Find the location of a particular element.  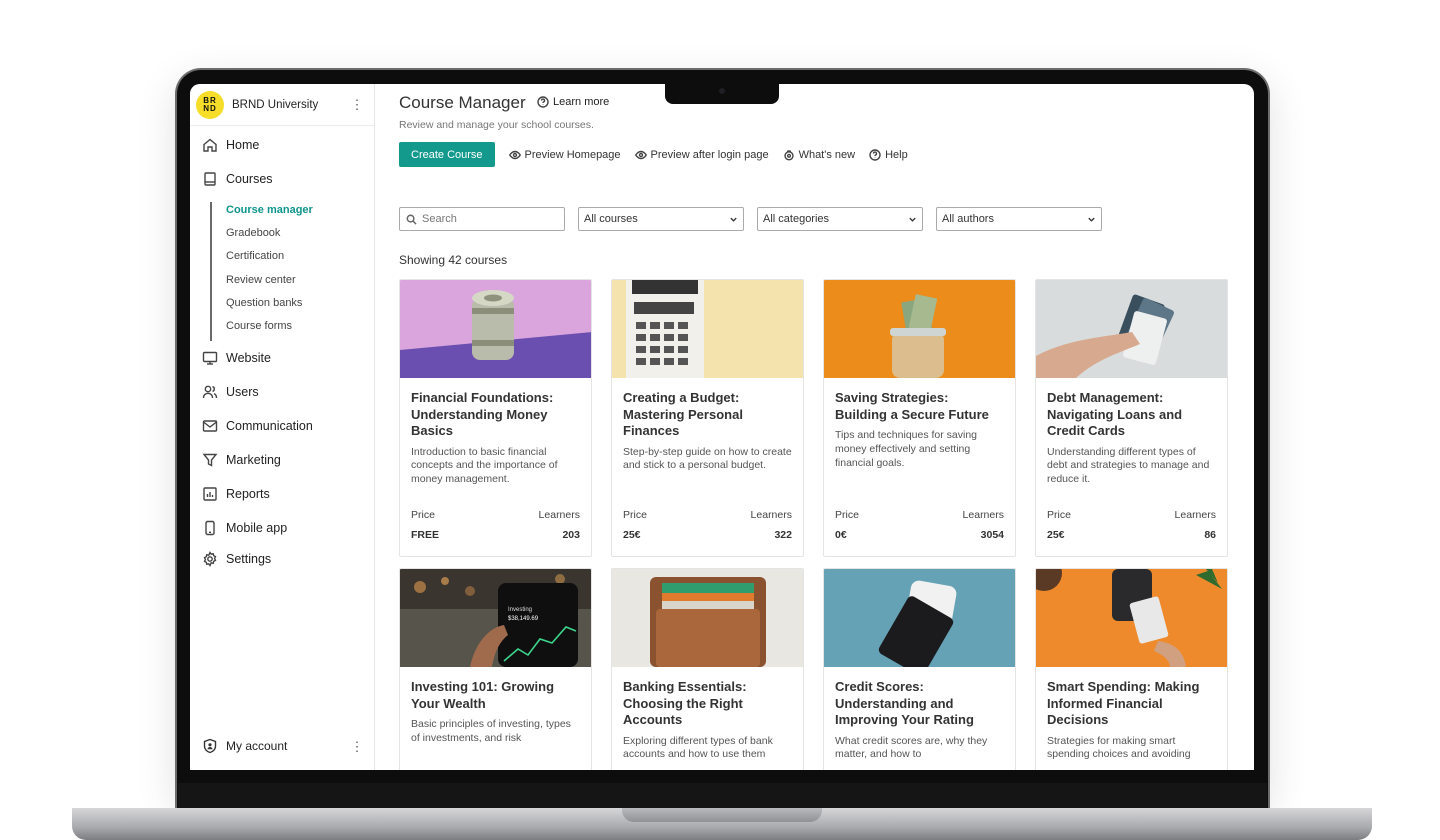

sidebar-item-label: Mobile app is located at coordinates (257, 528).